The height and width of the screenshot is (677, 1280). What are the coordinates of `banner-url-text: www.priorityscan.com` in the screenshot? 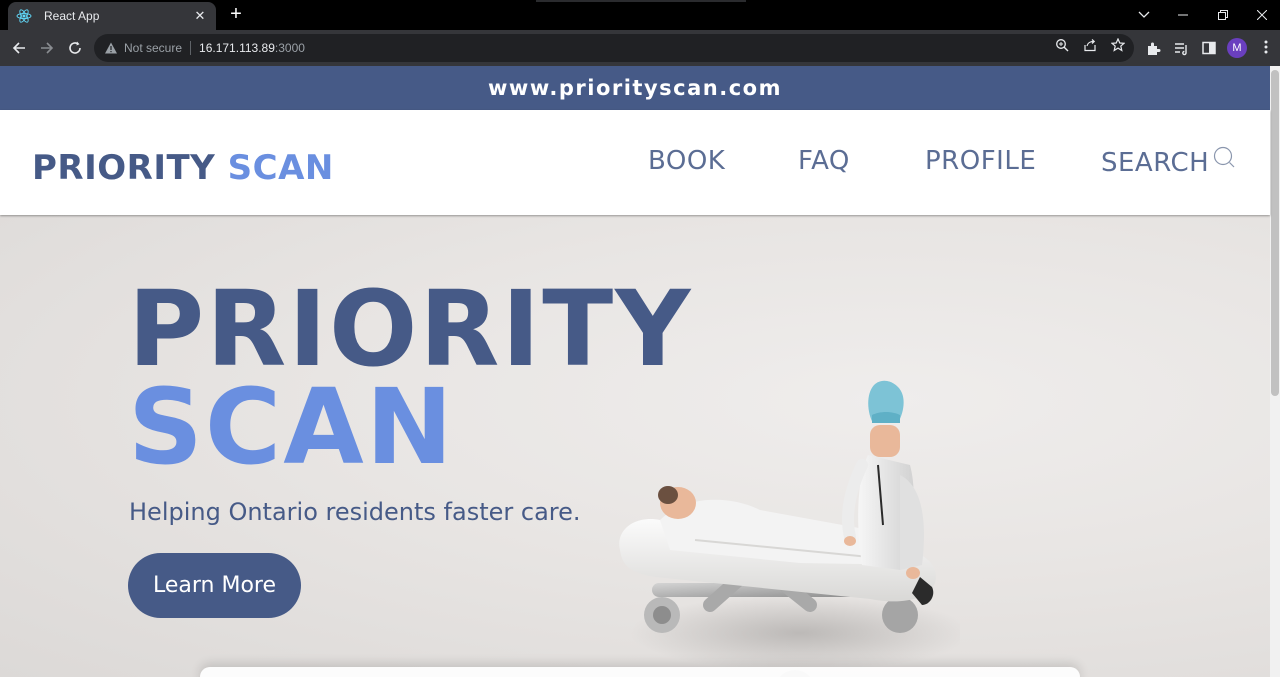 It's located at (635, 88).